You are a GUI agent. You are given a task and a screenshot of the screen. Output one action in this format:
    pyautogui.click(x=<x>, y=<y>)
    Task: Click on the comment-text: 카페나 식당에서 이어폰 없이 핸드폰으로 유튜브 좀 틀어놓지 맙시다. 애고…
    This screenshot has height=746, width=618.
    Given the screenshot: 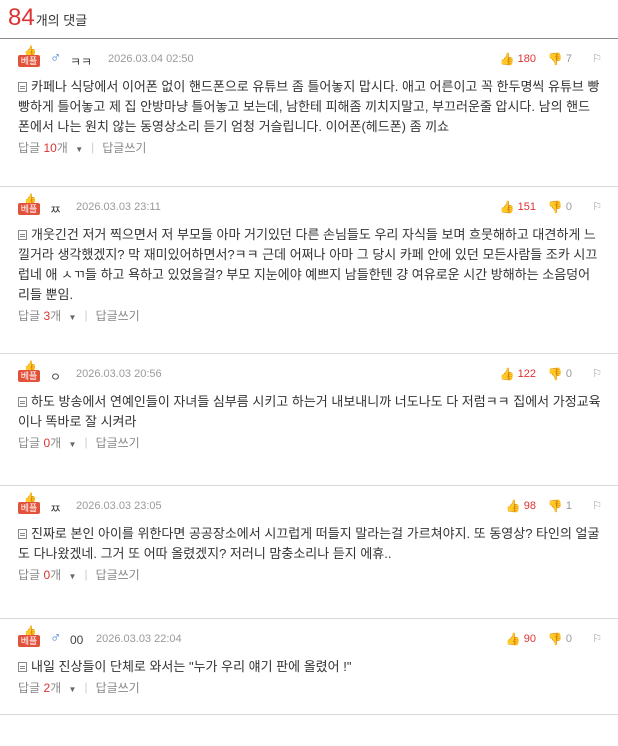 What is the action you would take?
    pyautogui.click(x=318, y=107)
    